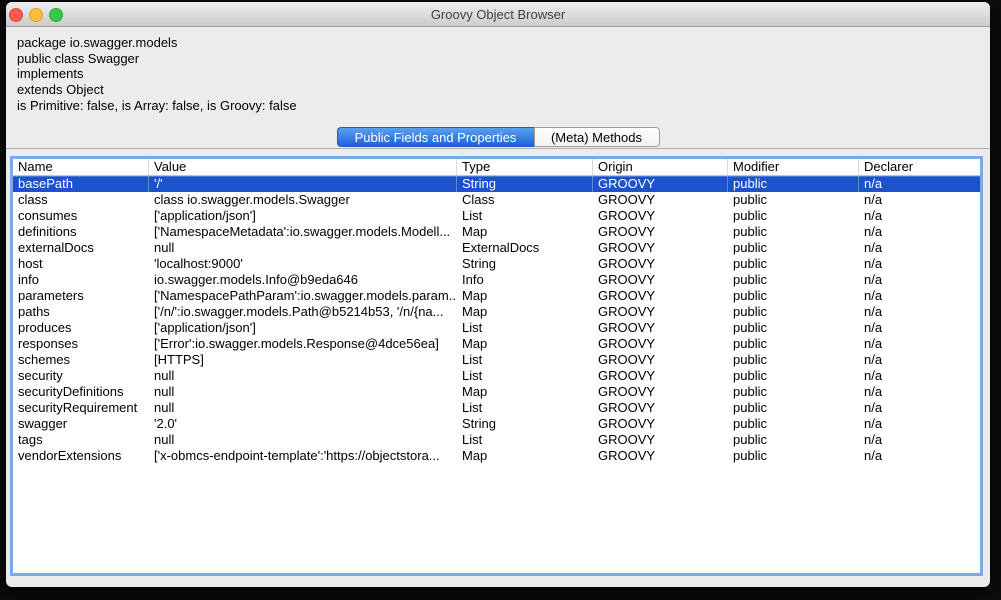 The width and height of the screenshot is (1001, 600). Describe the element at coordinates (659, 167) in the screenshot. I see `column-header-origin: Origin` at that location.